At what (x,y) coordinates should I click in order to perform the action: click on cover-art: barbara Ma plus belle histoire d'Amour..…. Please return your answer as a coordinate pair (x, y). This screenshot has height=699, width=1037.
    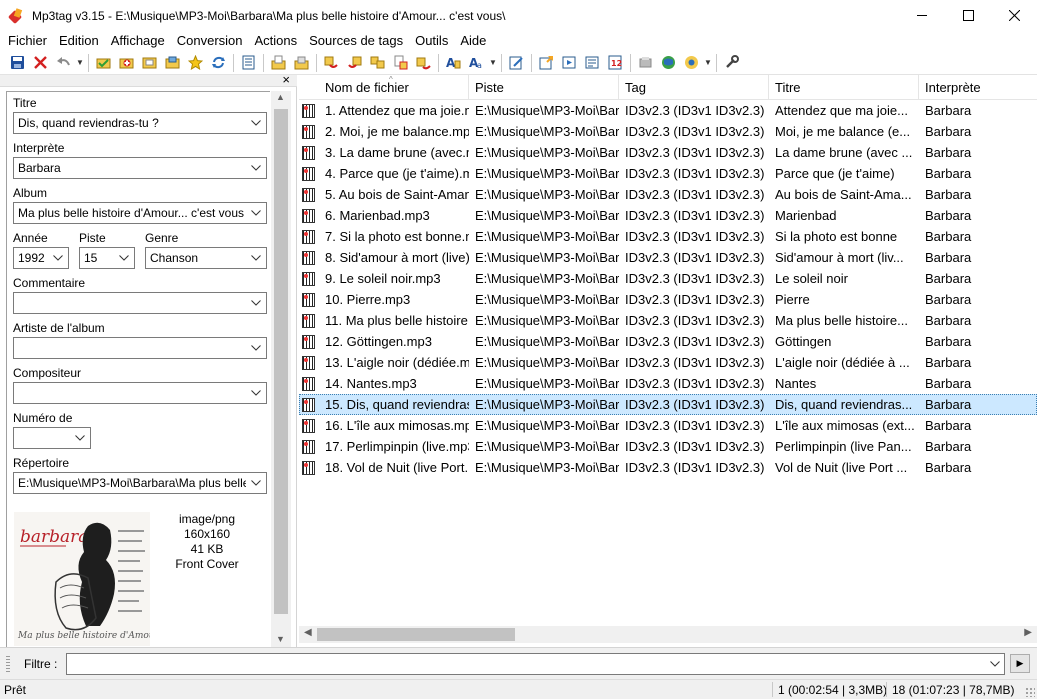
    Looking at the image, I should click on (82, 579).